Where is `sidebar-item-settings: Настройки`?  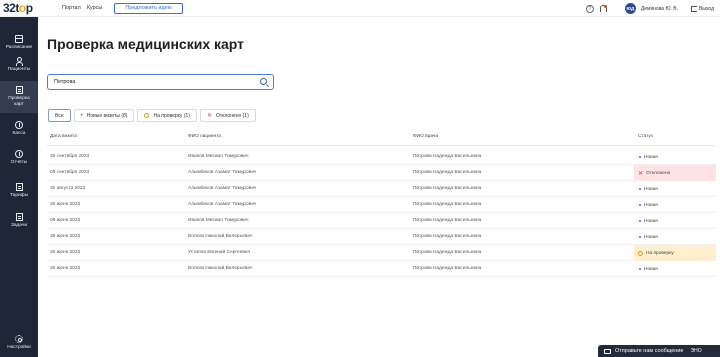
sidebar-item-settings: Настройки is located at coordinates (19, 343).